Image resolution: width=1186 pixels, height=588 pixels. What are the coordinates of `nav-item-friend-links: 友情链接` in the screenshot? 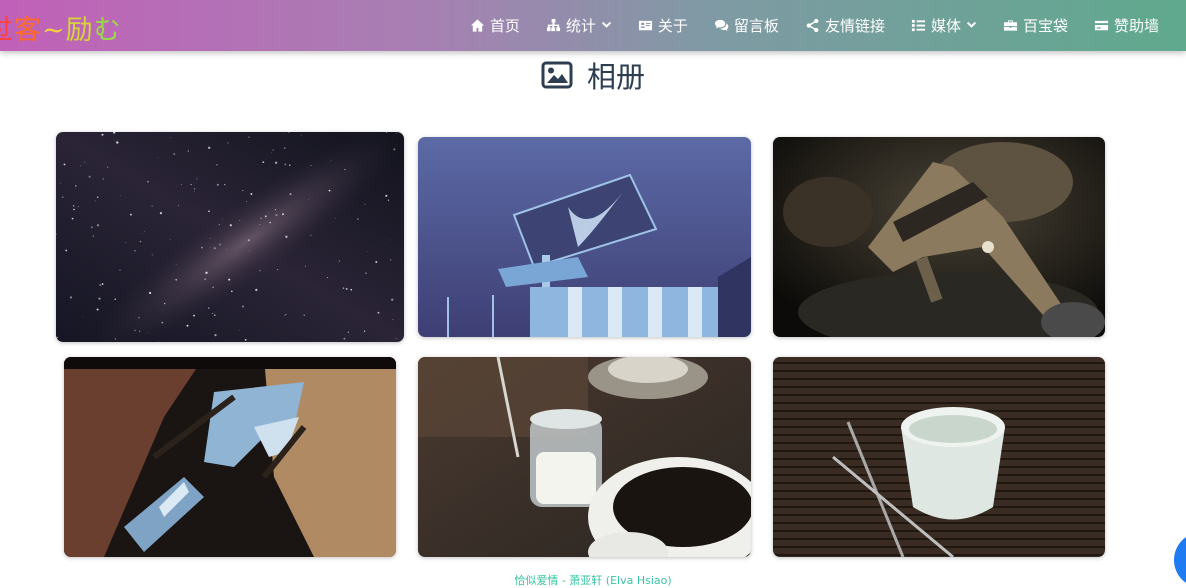 It's located at (845, 25).